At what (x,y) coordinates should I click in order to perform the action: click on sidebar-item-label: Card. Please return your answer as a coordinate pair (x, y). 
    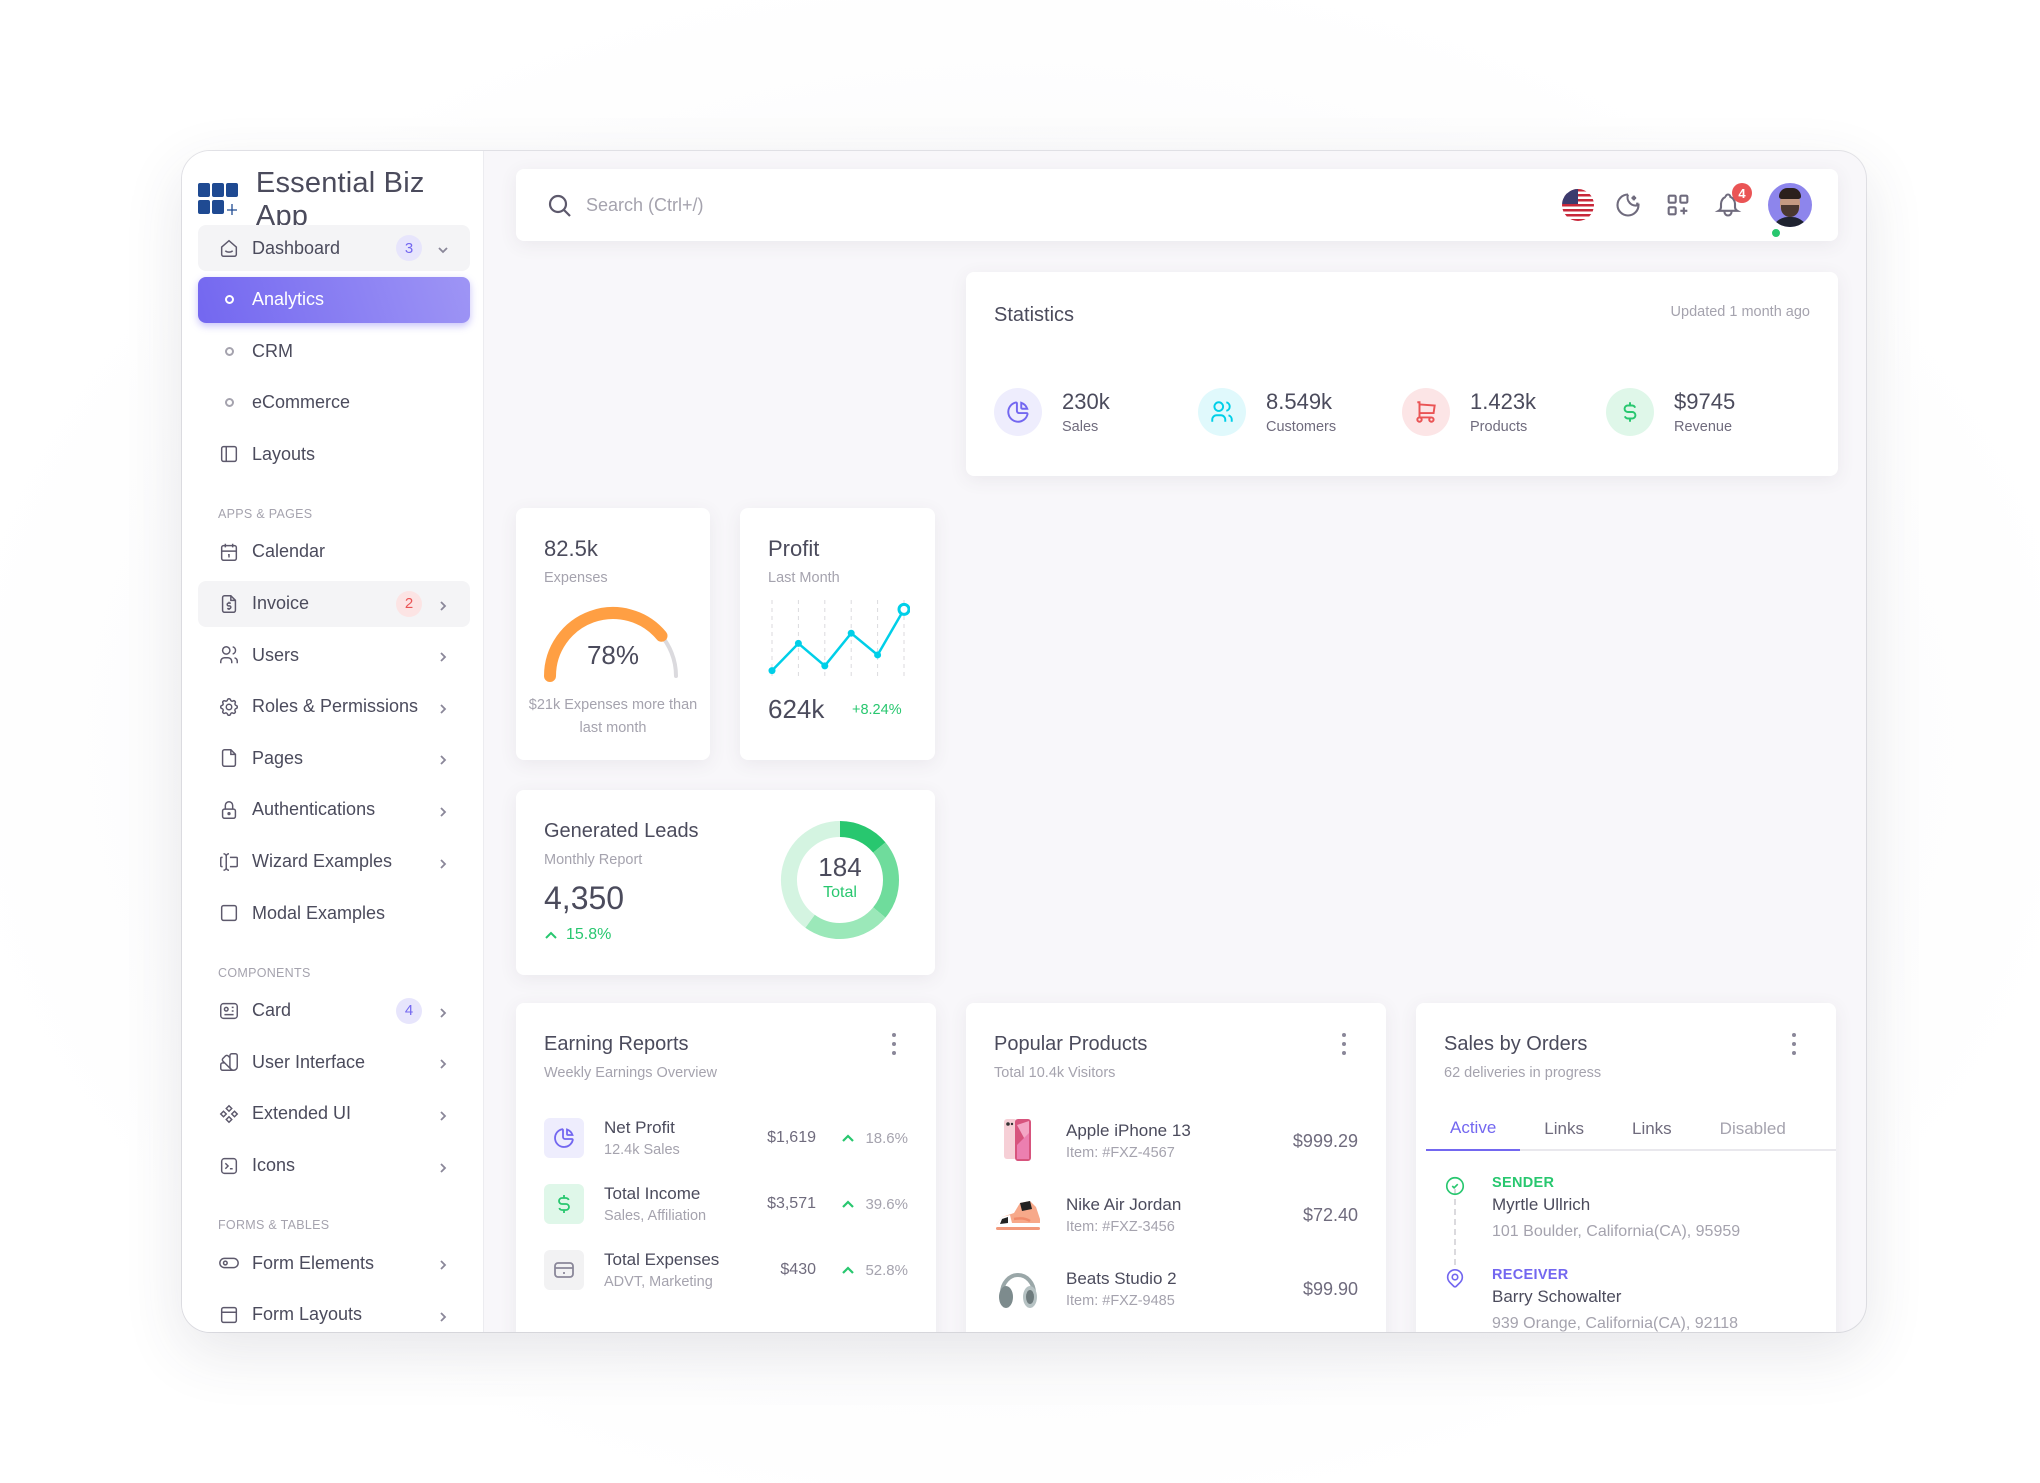
    Looking at the image, I should click on (272, 1010).